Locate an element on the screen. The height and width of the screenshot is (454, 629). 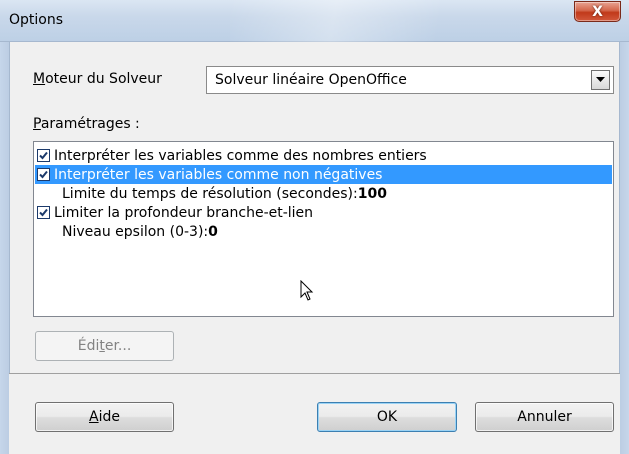
engine-label-text: oteur du Solveur is located at coordinates (103, 79).